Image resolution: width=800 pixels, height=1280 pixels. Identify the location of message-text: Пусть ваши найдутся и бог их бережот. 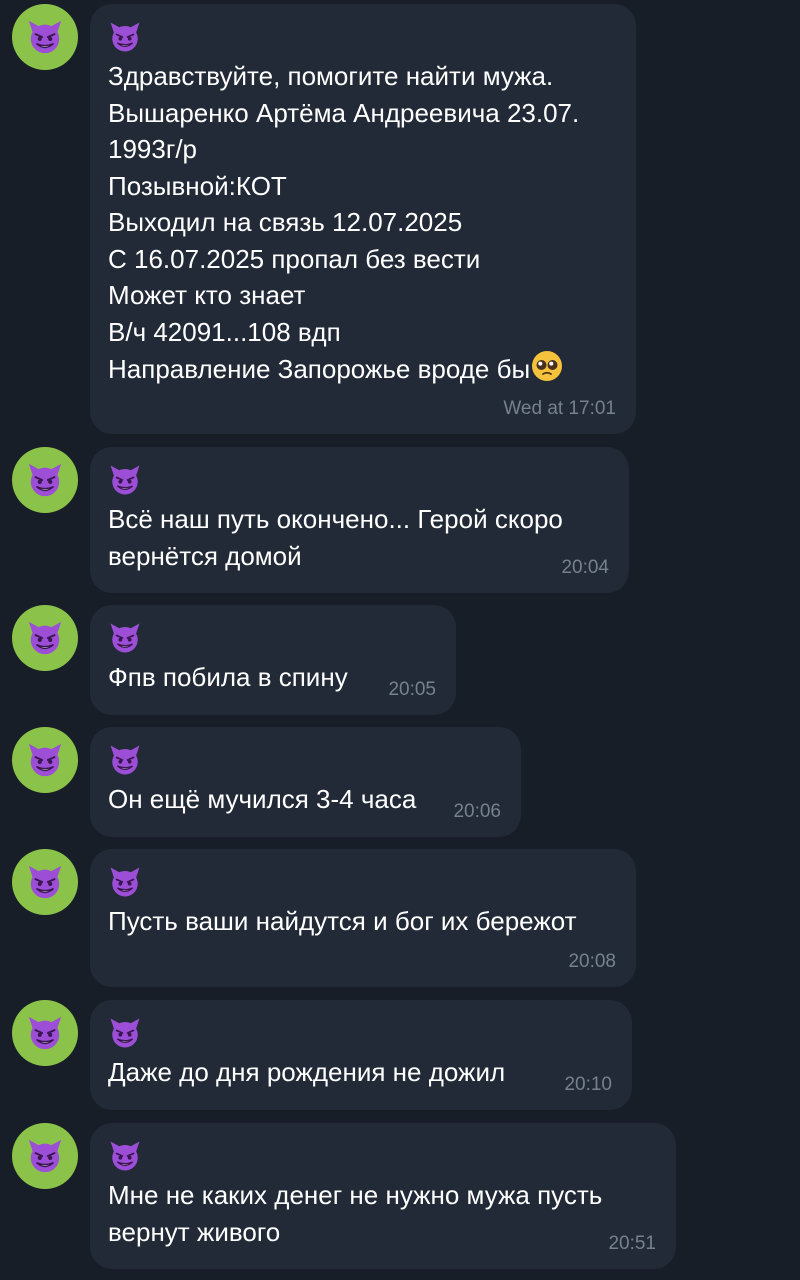
(342, 921).